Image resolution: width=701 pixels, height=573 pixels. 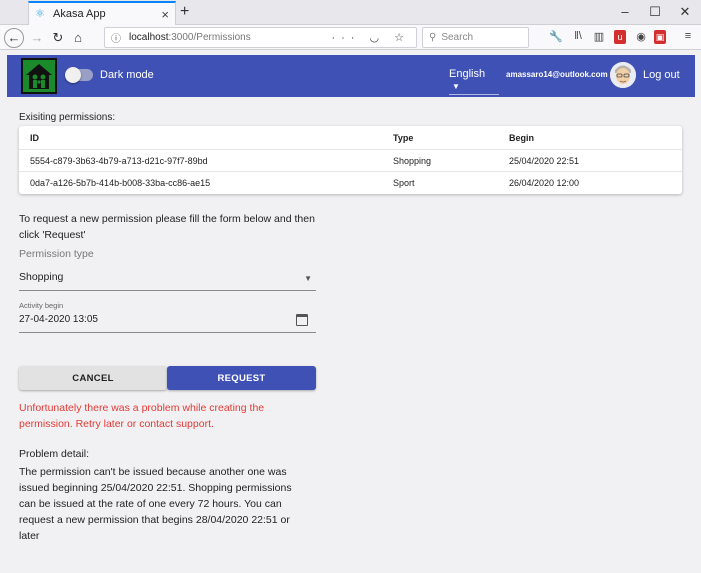 I want to click on permission-type-value: Shopping, so click(x=41, y=277).